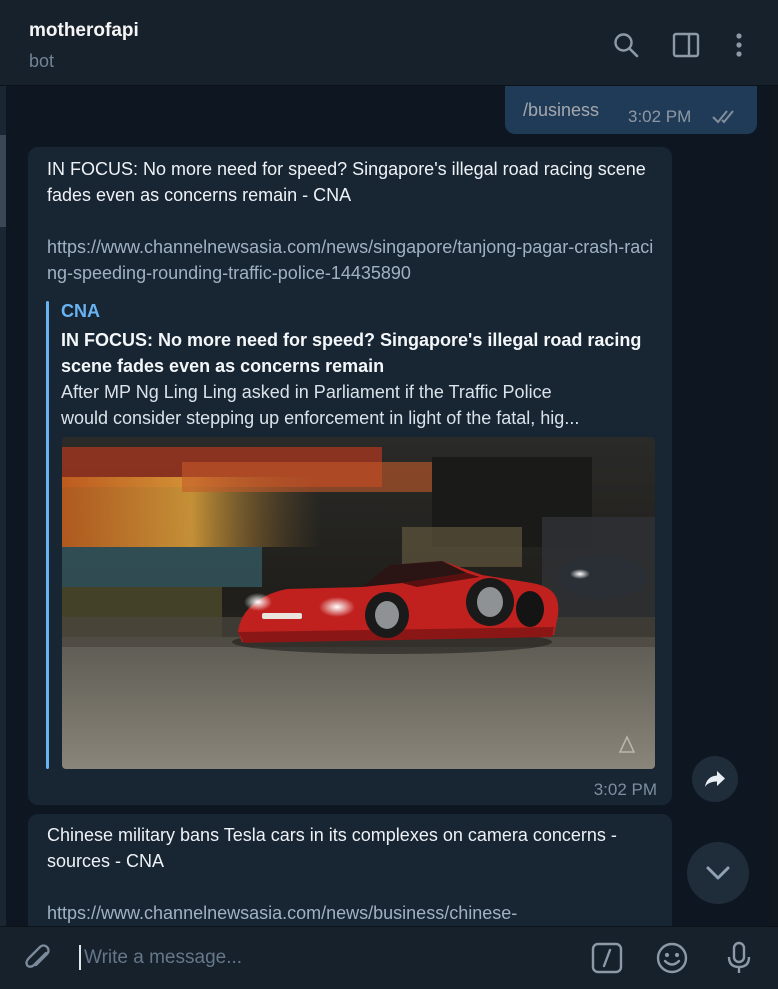  I want to click on forward-icon, so click(715, 779).